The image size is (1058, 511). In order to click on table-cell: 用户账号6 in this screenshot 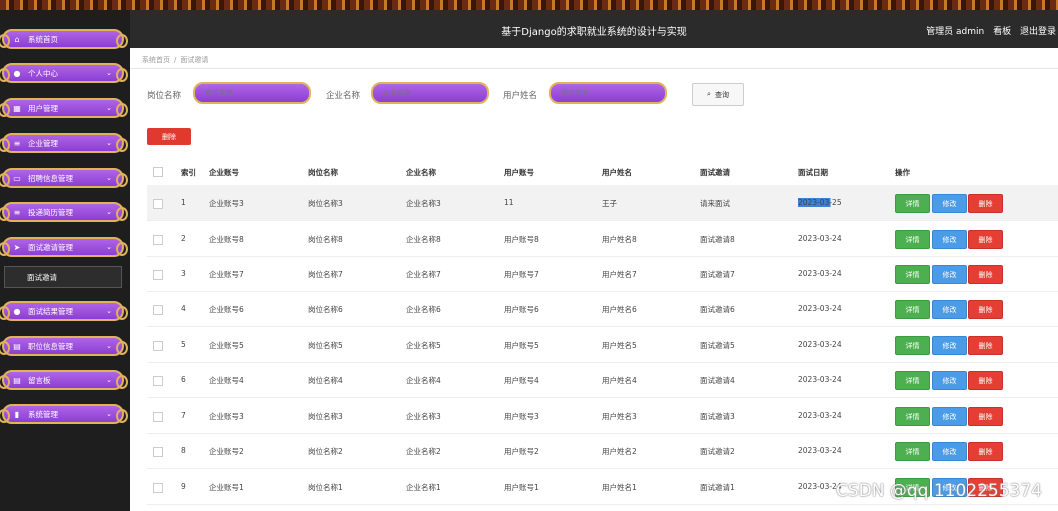, I will do `click(521, 309)`.